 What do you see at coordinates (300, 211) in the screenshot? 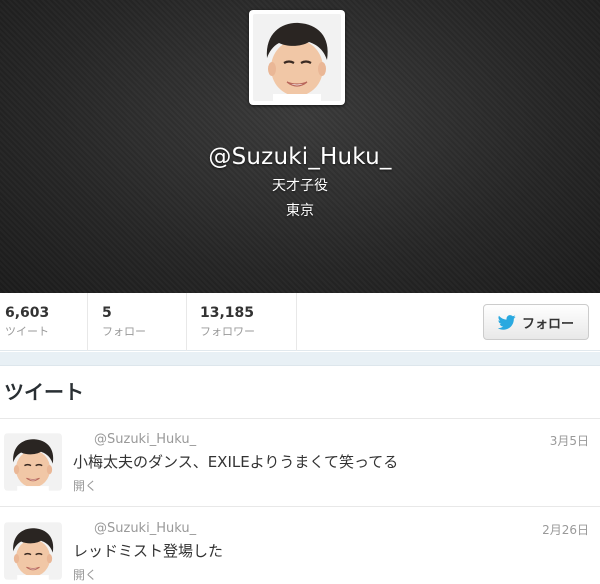
I see `profile-location: 東京` at bounding box center [300, 211].